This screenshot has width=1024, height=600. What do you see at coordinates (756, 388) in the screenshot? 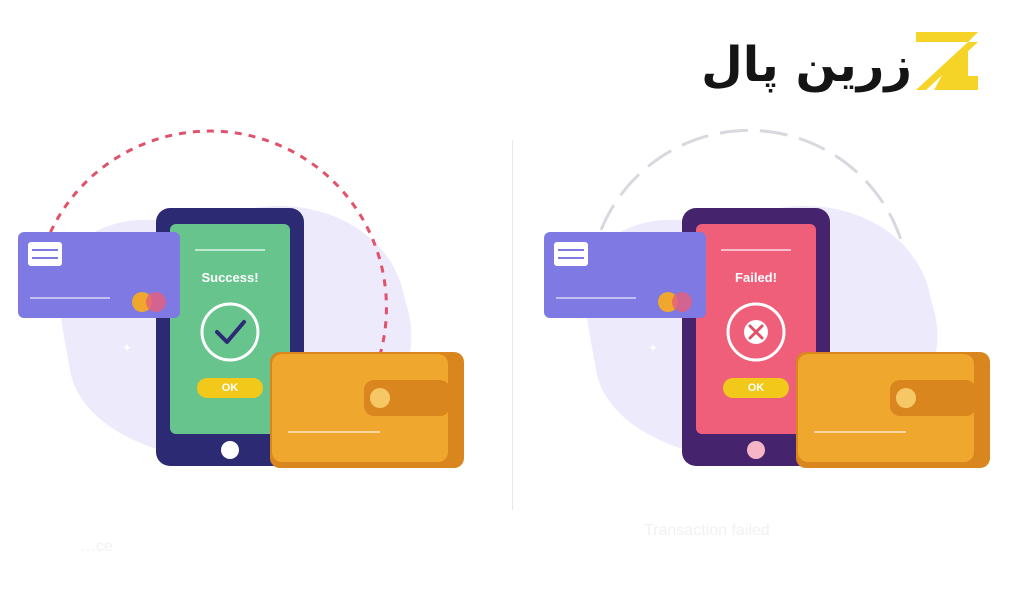
I see `failed-ok-button: OK` at bounding box center [756, 388].